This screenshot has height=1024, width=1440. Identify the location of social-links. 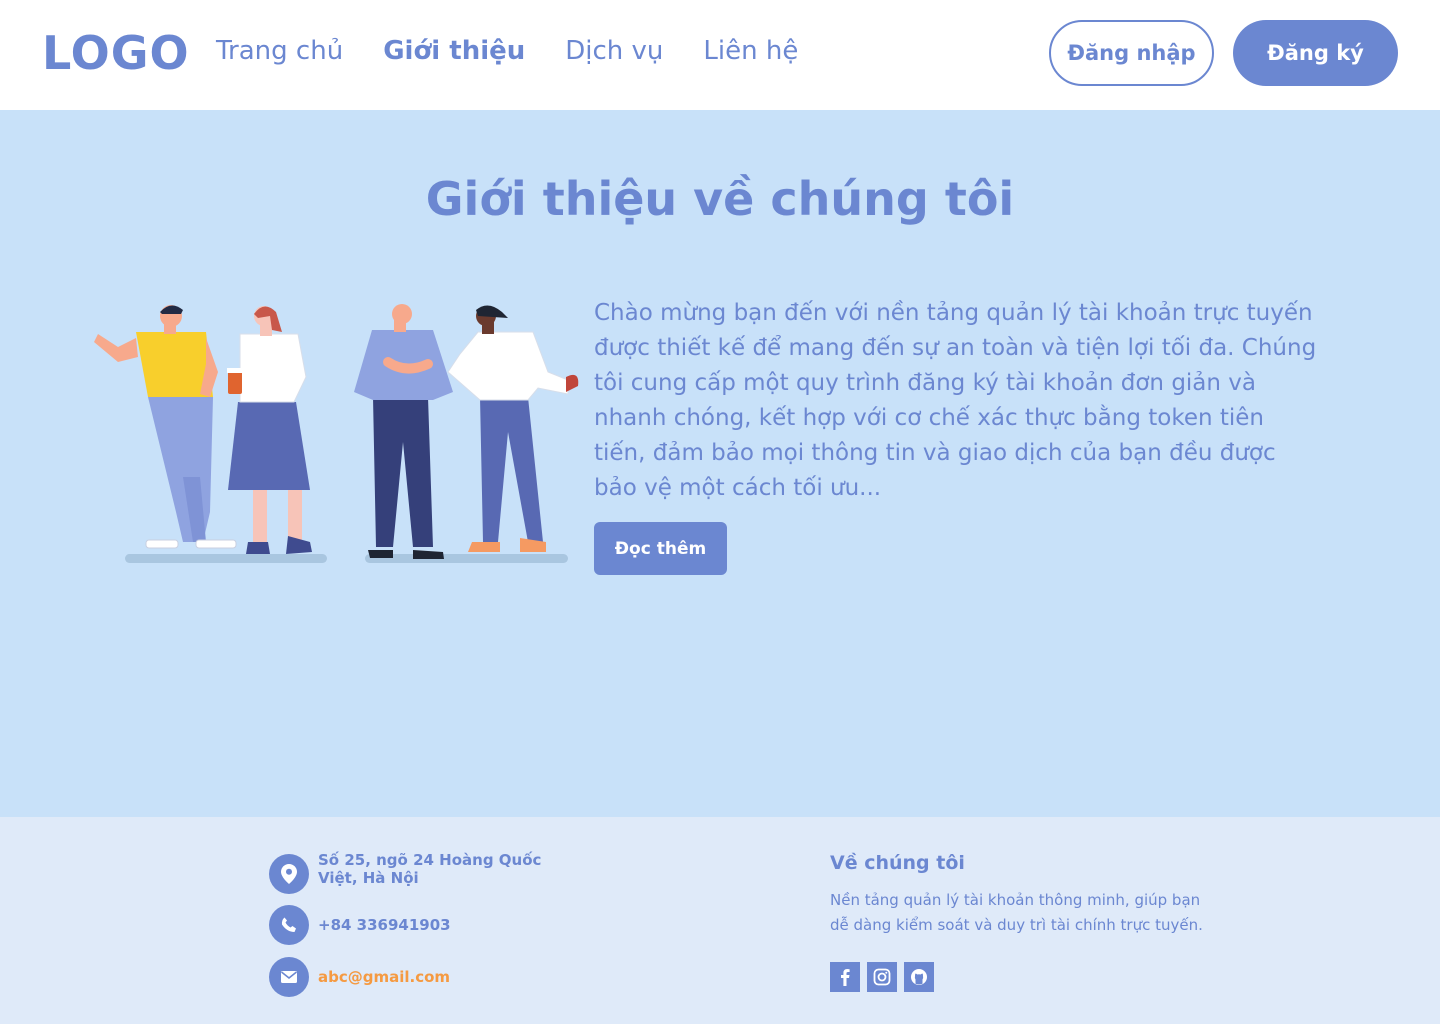
(882, 977).